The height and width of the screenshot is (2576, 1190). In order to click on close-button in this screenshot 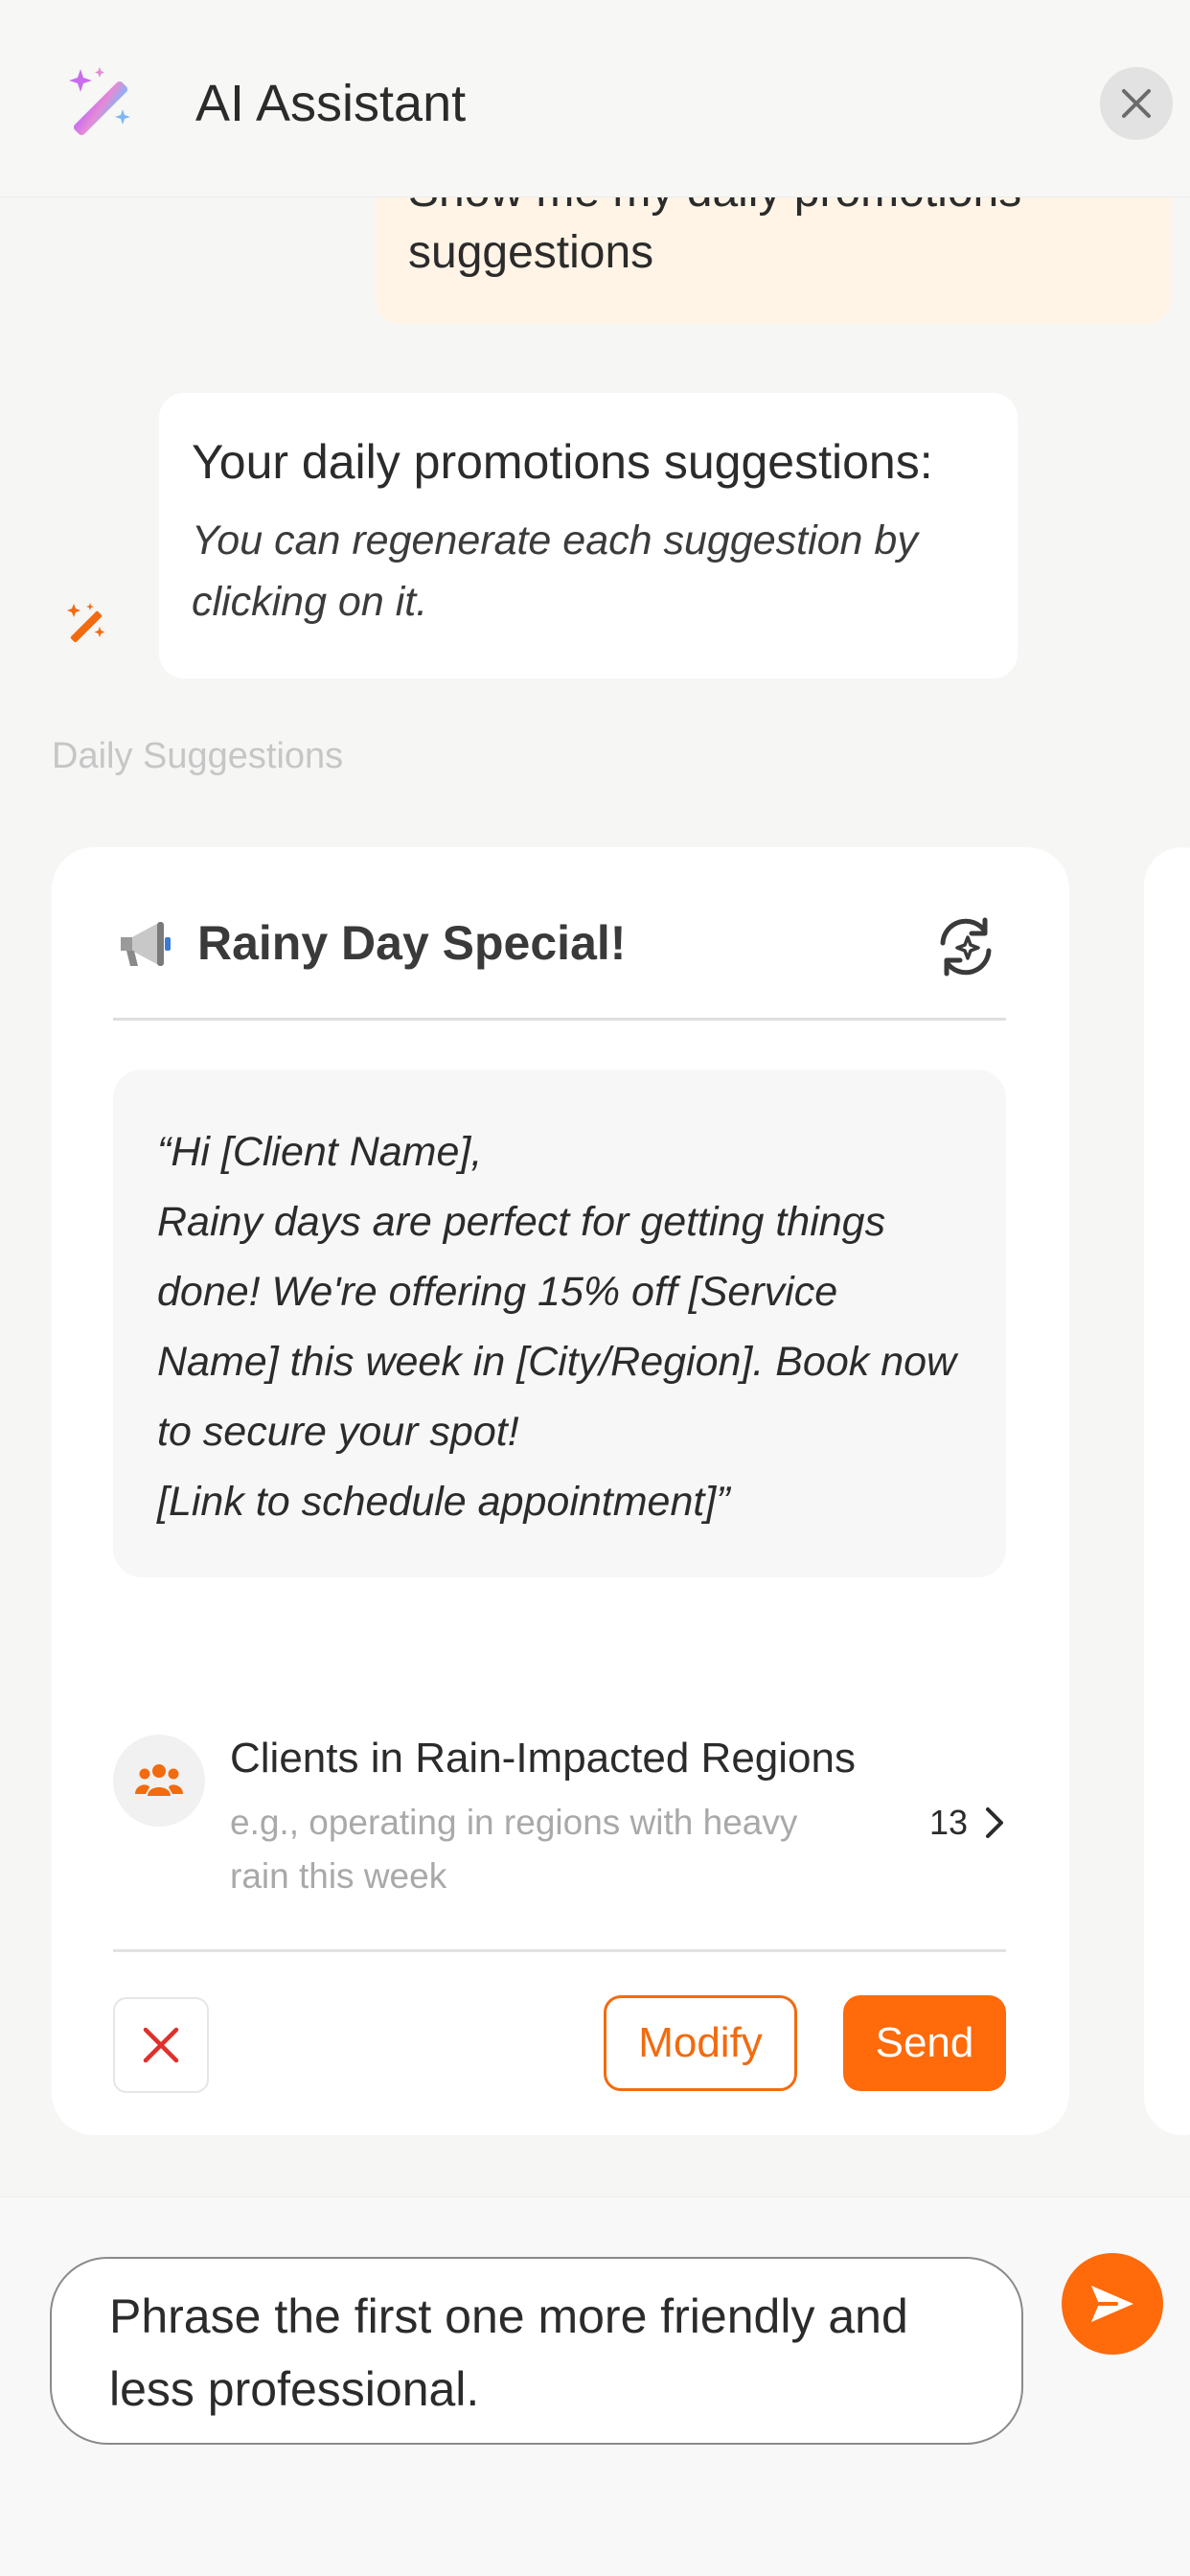, I will do `click(1136, 103)`.